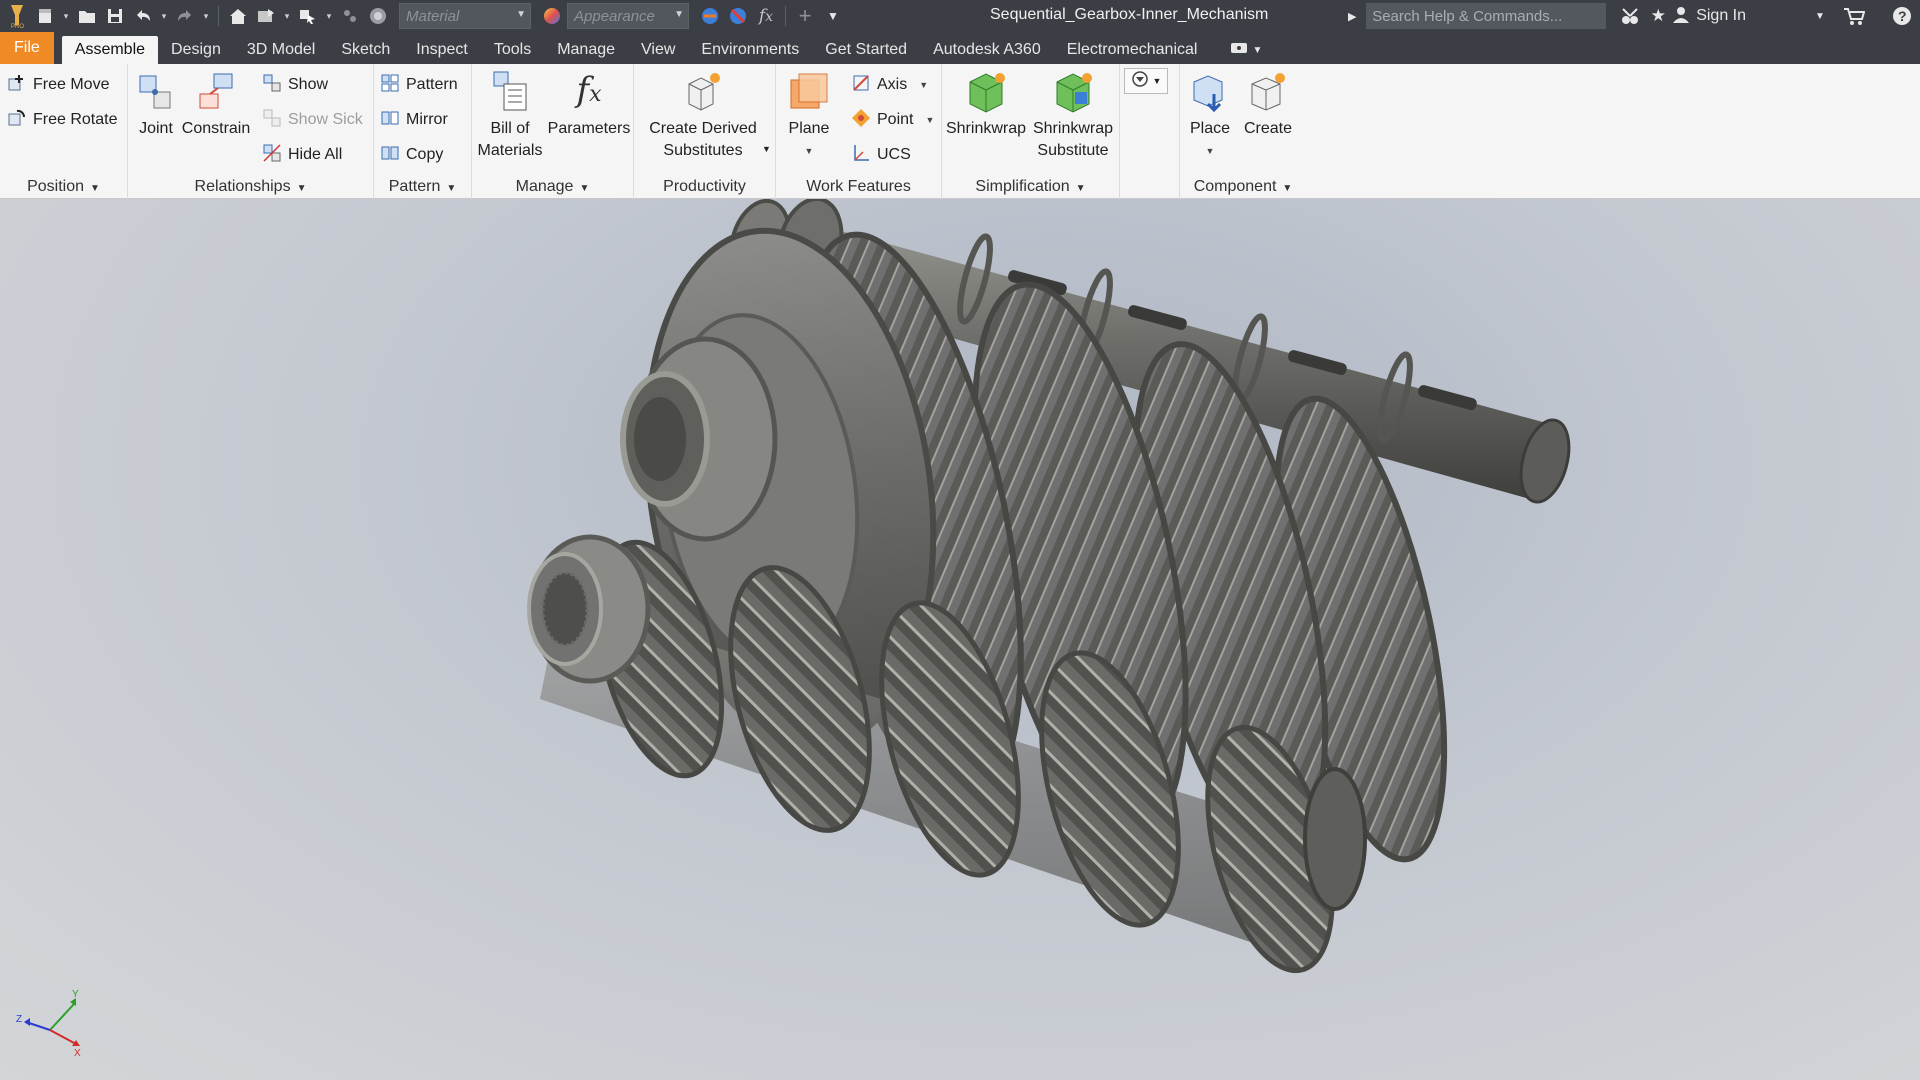  What do you see at coordinates (833, 16) in the screenshot?
I see `customize-dropdown-icon: ▼` at bounding box center [833, 16].